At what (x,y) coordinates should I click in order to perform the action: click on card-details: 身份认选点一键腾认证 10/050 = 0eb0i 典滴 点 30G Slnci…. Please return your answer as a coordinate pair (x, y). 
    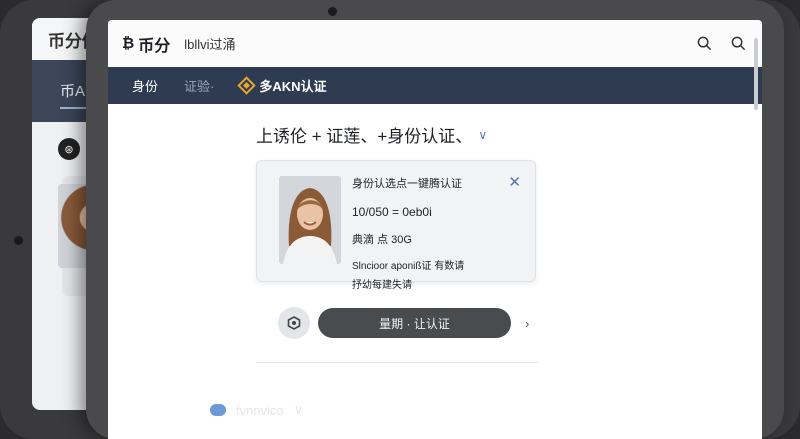
    Looking at the image, I should click on (432, 233).